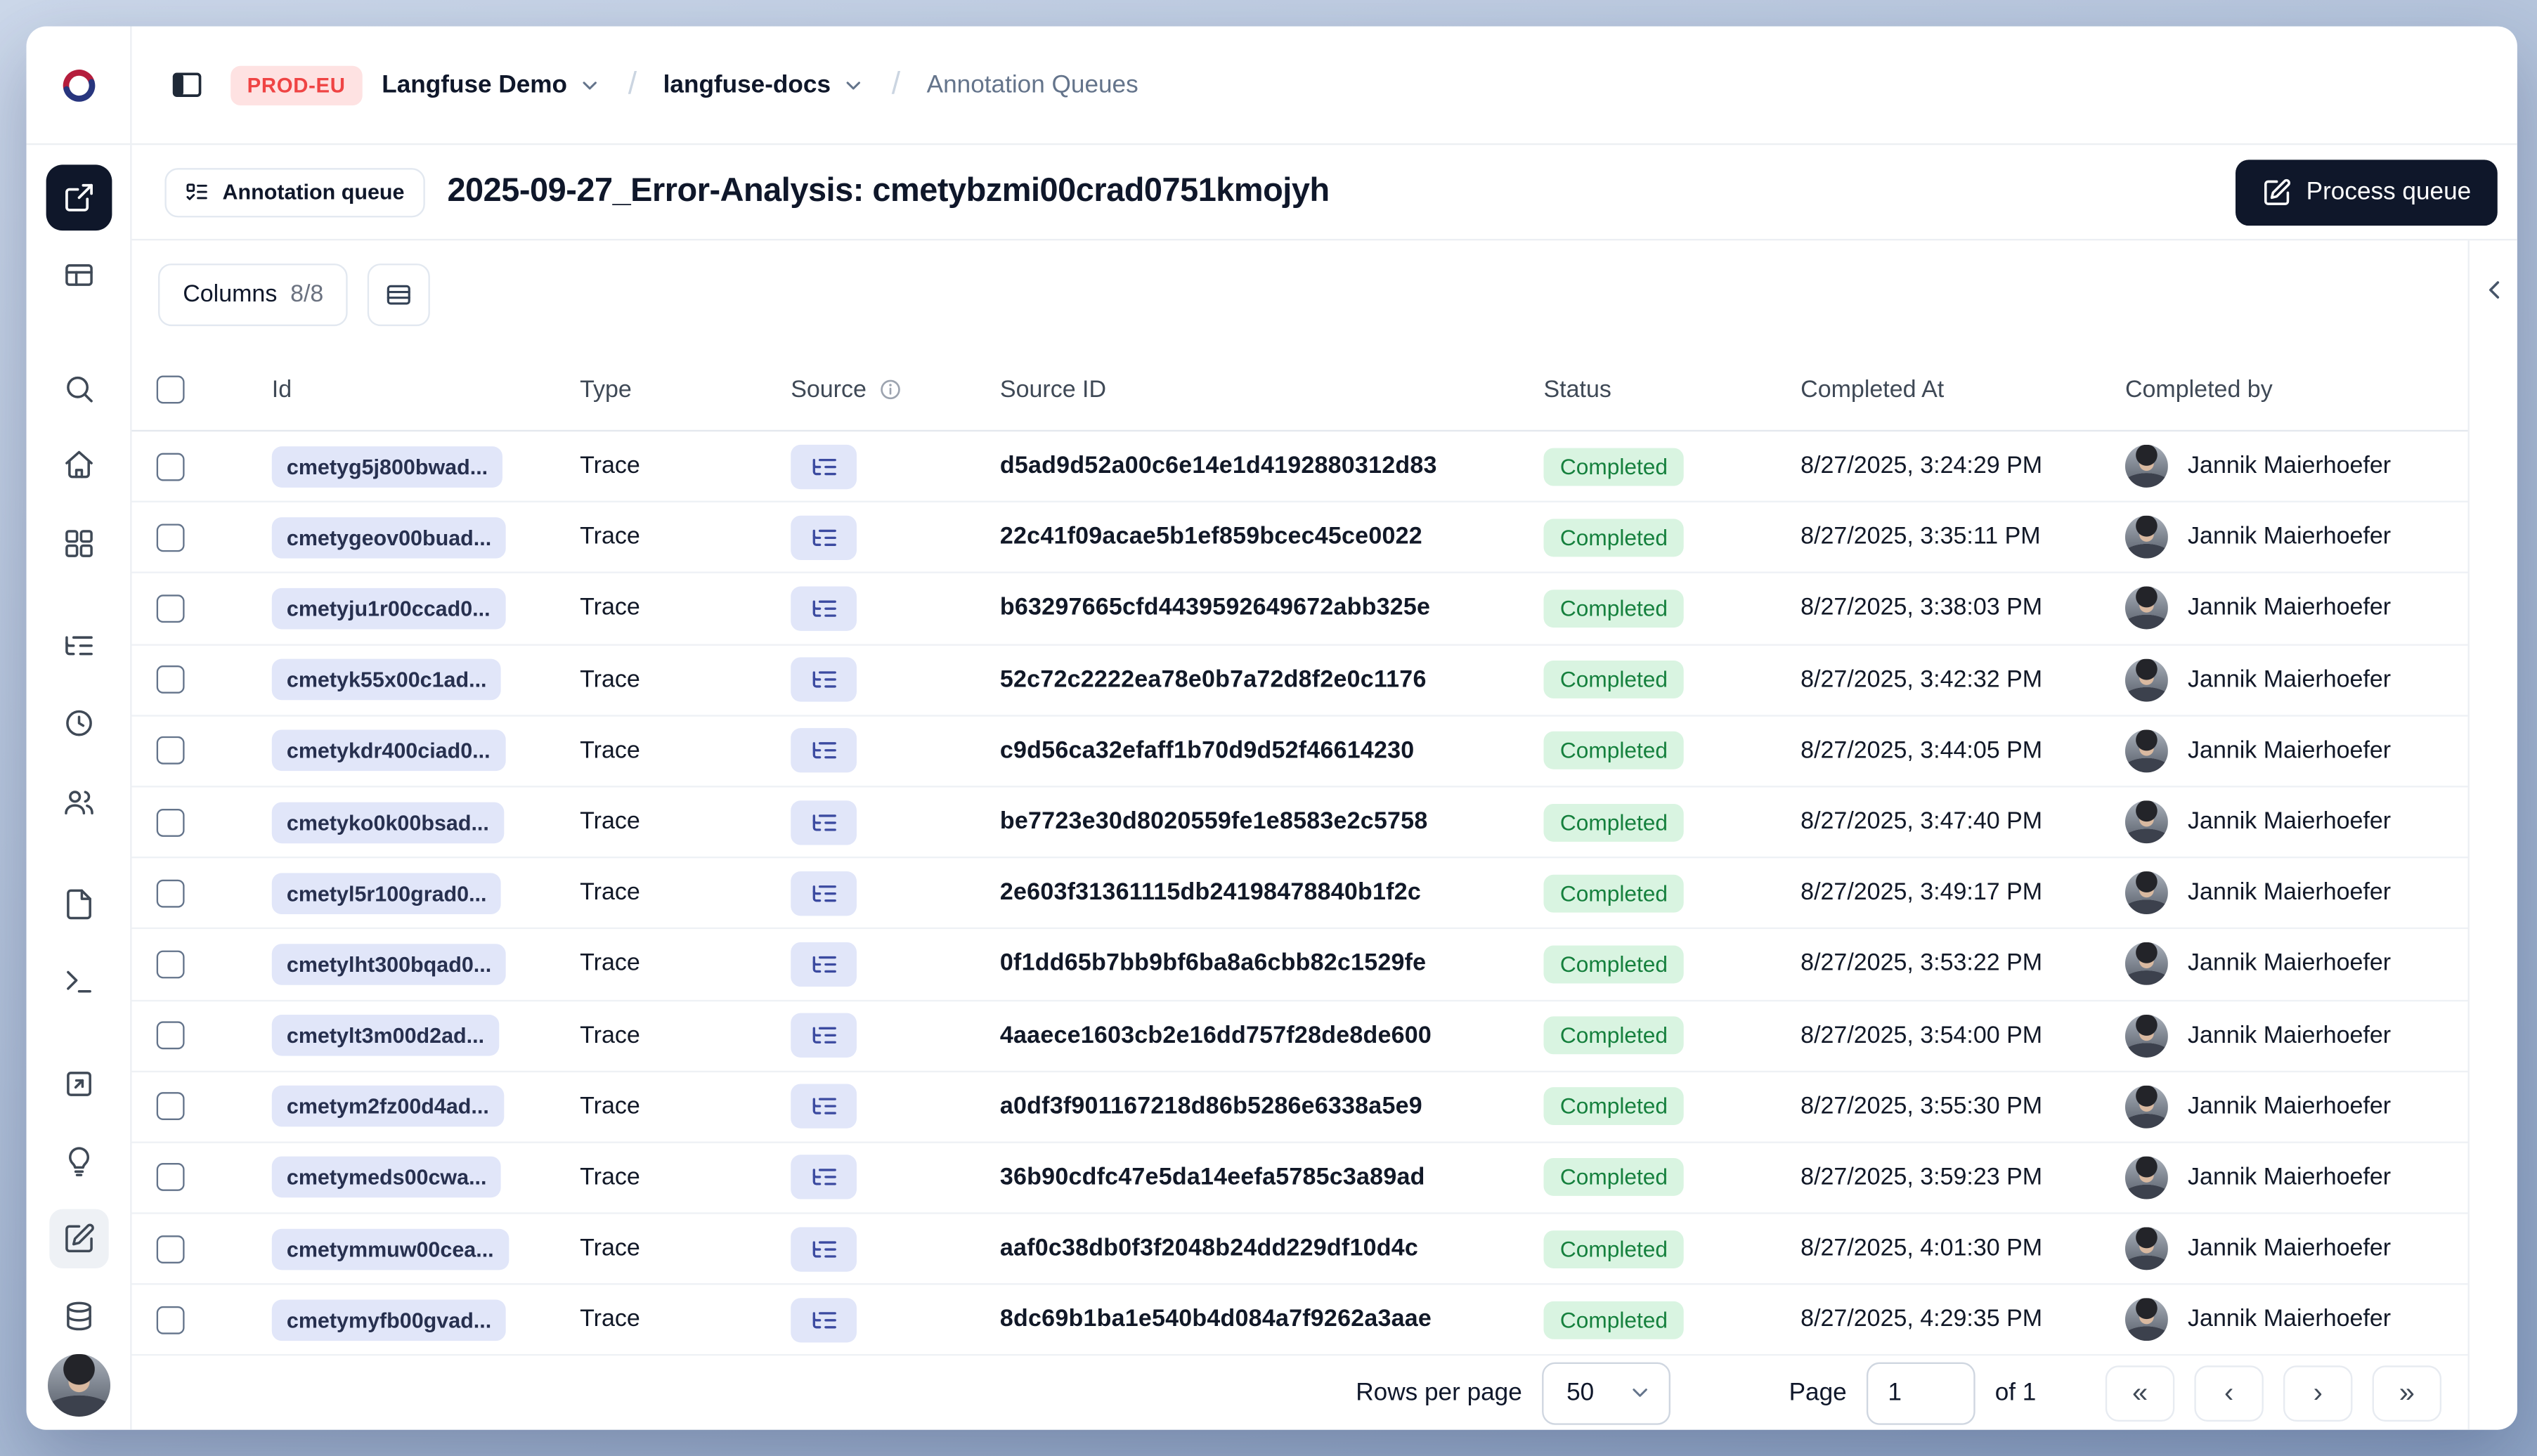  What do you see at coordinates (1922, 1177) in the screenshot?
I see `row-completed-at: 8/27/2025, 3:59:23 PM` at bounding box center [1922, 1177].